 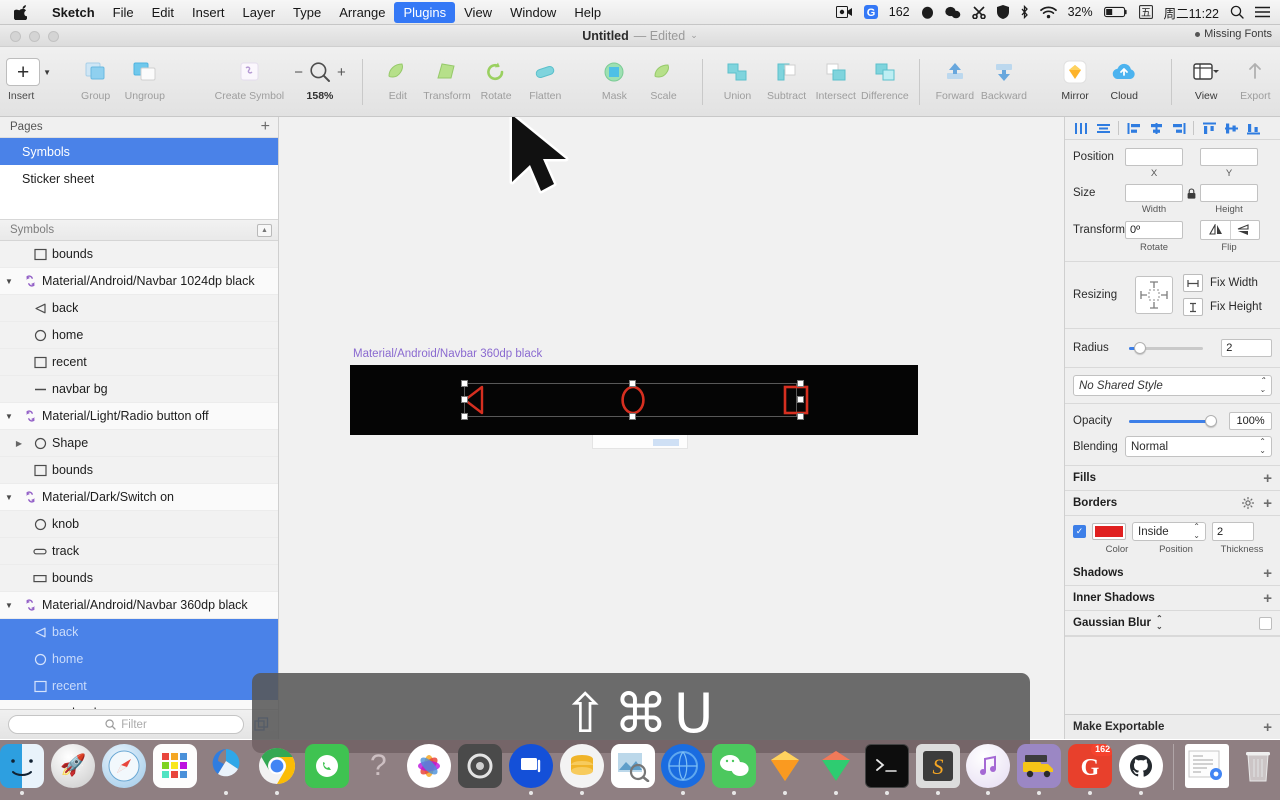 What do you see at coordinates (1267, 727) in the screenshot?
I see `add-export-button: +` at bounding box center [1267, 727].